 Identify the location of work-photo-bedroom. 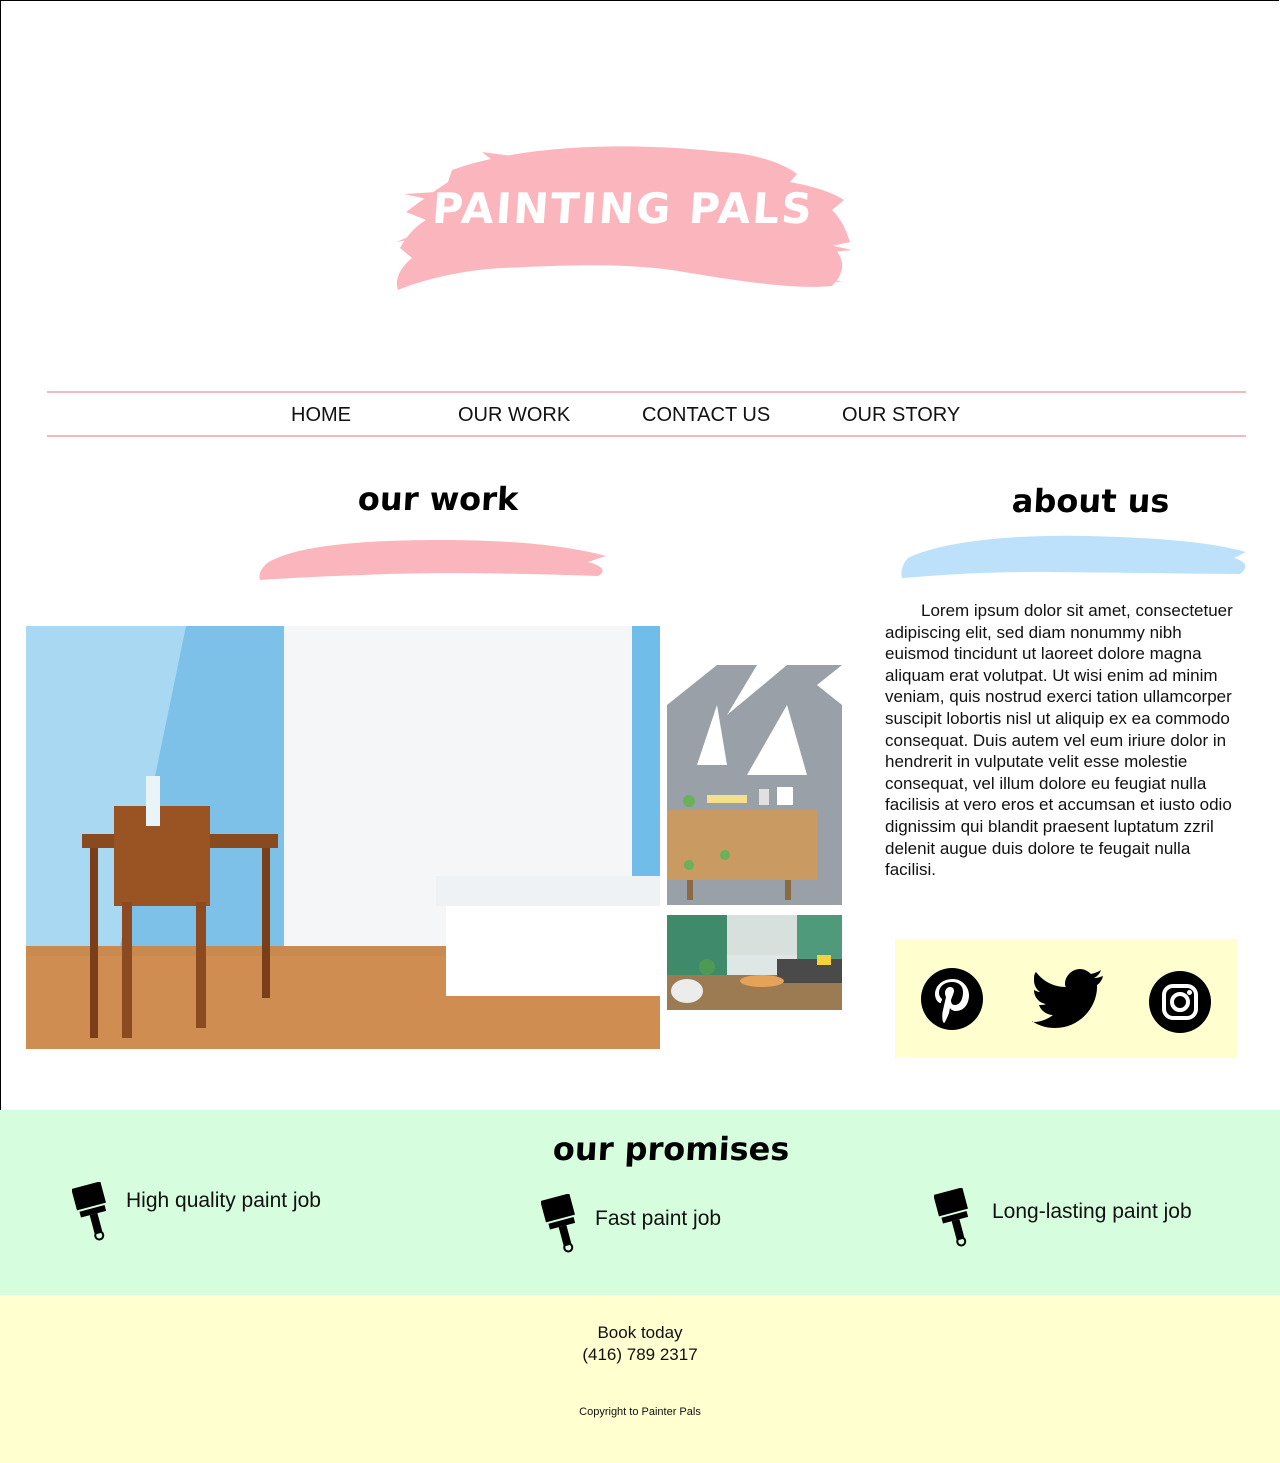
(343, 837).